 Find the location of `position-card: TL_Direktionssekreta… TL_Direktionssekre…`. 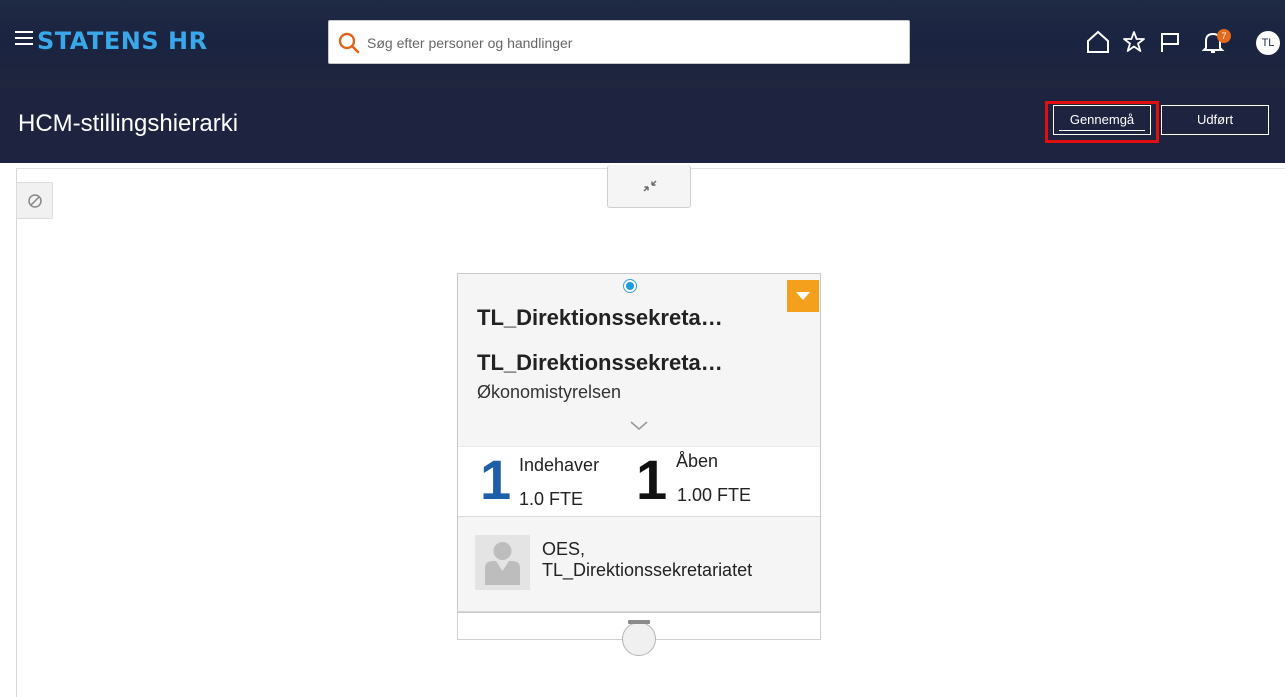

position-card: TL_Direktionssekreta… TL_Direktionssekre… is located at coordinates (639, 443).